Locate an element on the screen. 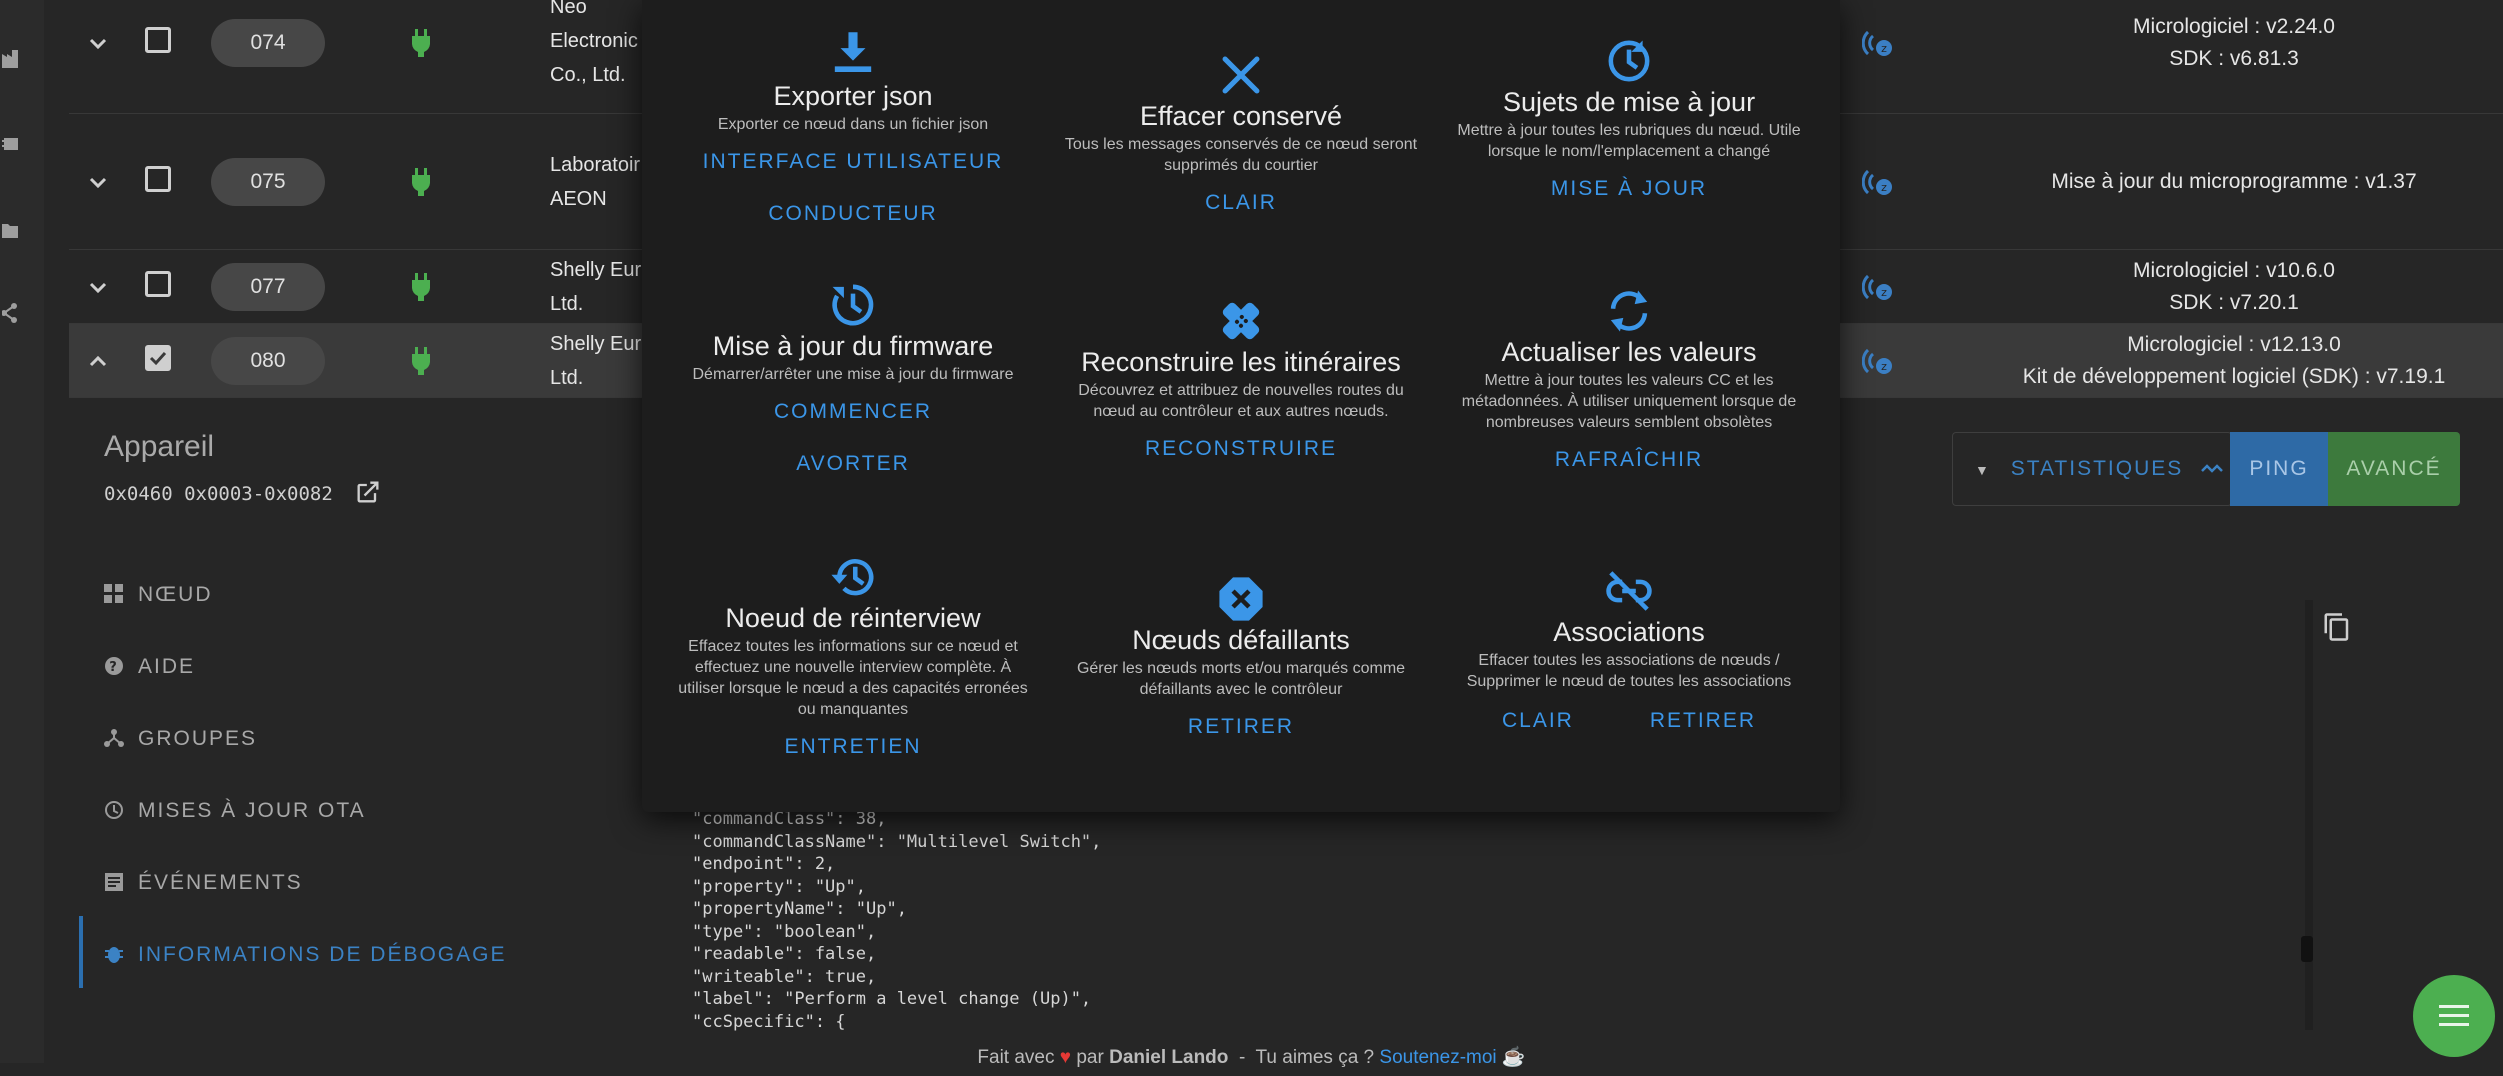  nav-active-indicator is located at coordinates (81, 952).